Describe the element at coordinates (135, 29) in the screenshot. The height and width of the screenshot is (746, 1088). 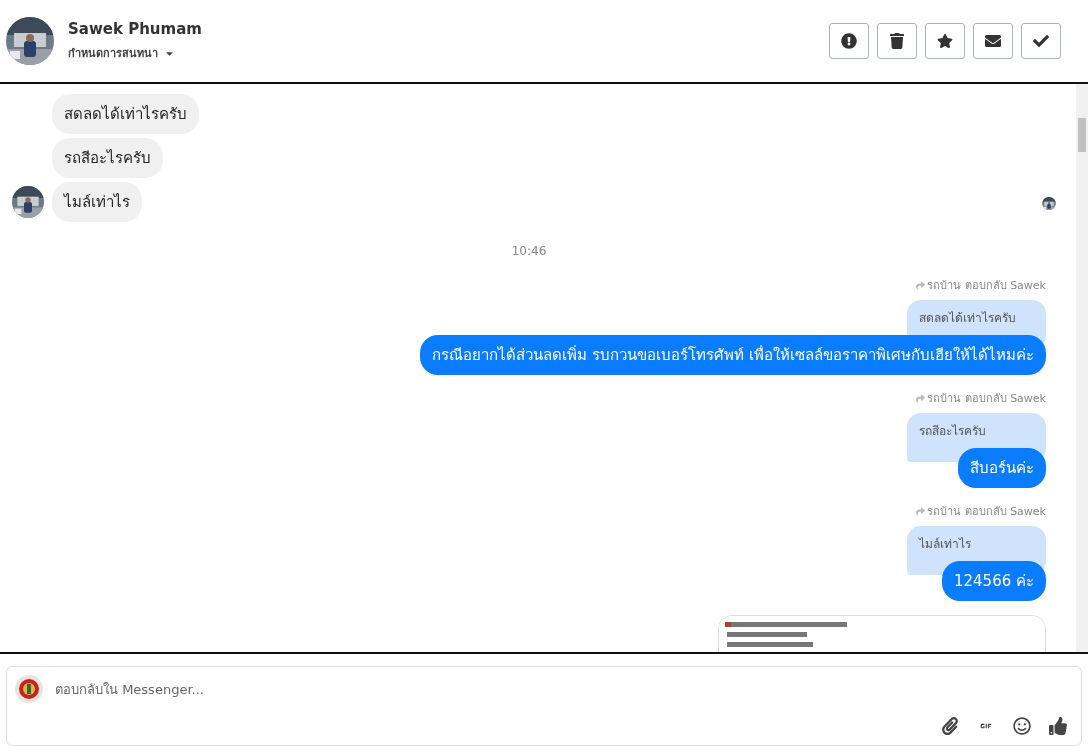
I see `contact-name: Sawek Phumam` at that location.